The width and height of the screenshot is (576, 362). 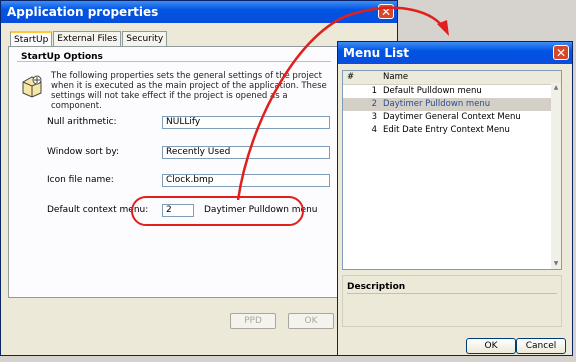 I want to click on list-item-name: Edit Date Entry Context Menu, so click(x=446, y=130).